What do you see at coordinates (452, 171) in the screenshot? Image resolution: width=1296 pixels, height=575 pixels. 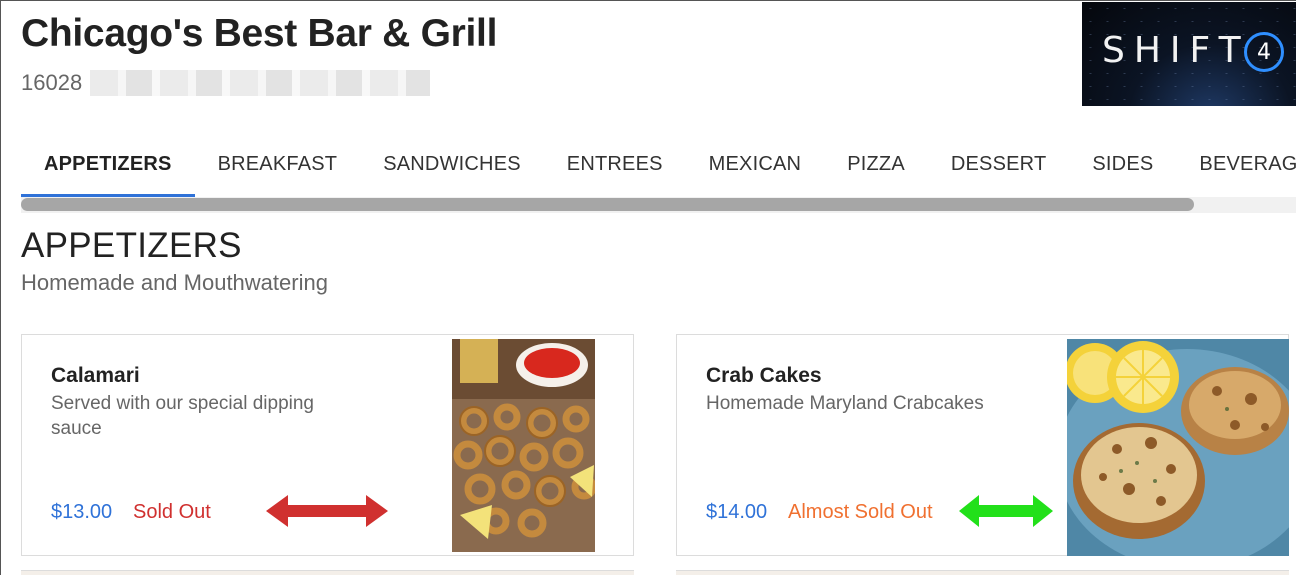 I see `tab-sandwiches: SANDWICHES` at bounding box center [452, 171].